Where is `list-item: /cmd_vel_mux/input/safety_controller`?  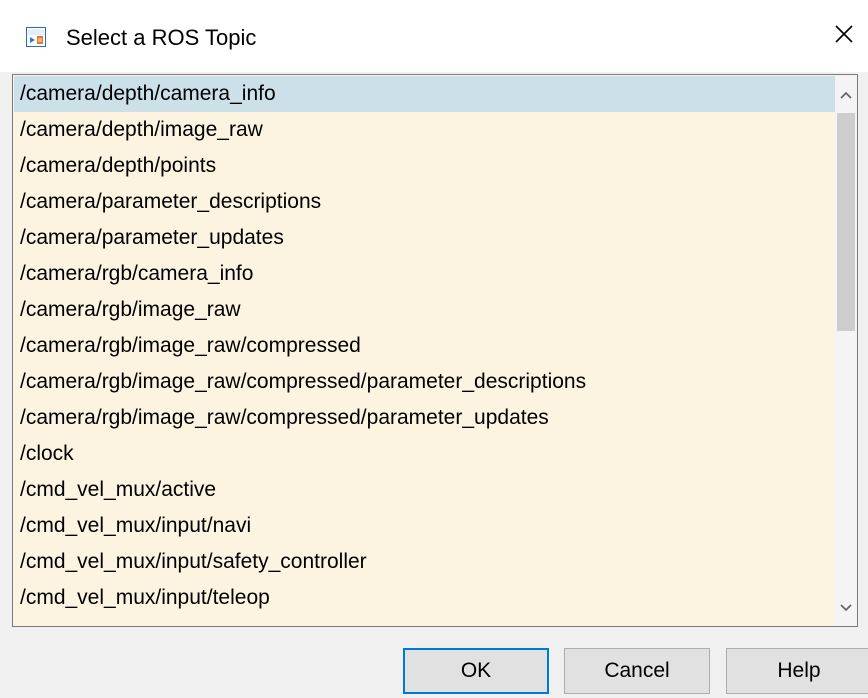 list-item: /cmd_vel_mux/input/safety_controller is located at coordinates (425, 562).